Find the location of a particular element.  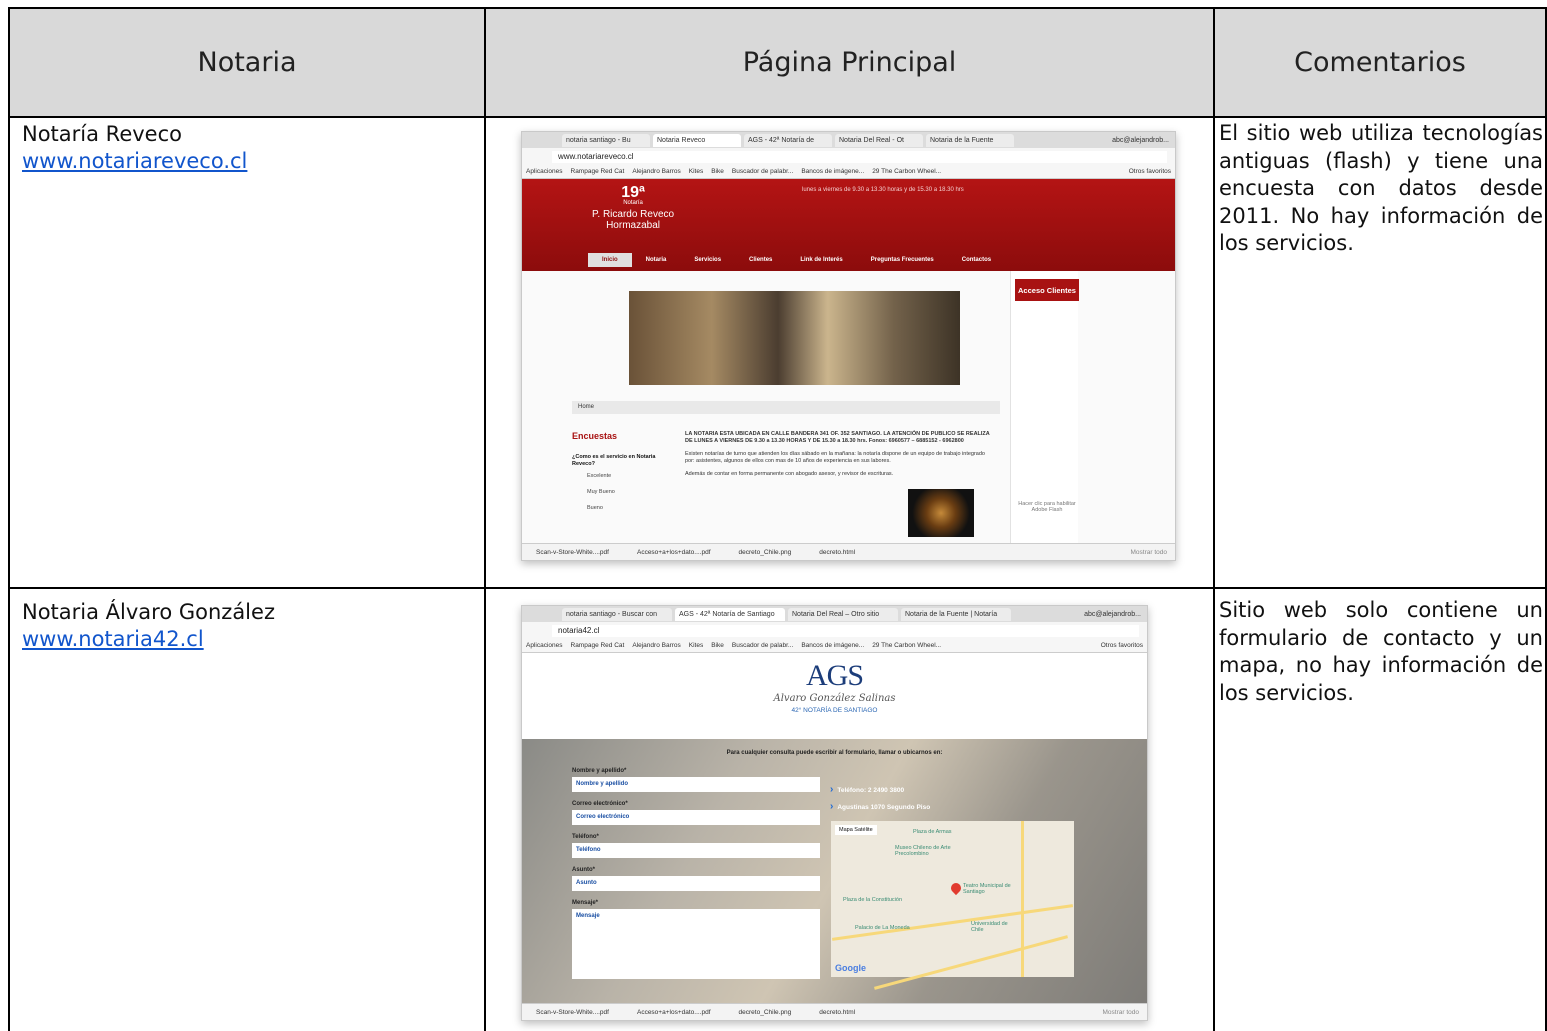

nav-clientes: Clientes is located at coordinates (760, 260).